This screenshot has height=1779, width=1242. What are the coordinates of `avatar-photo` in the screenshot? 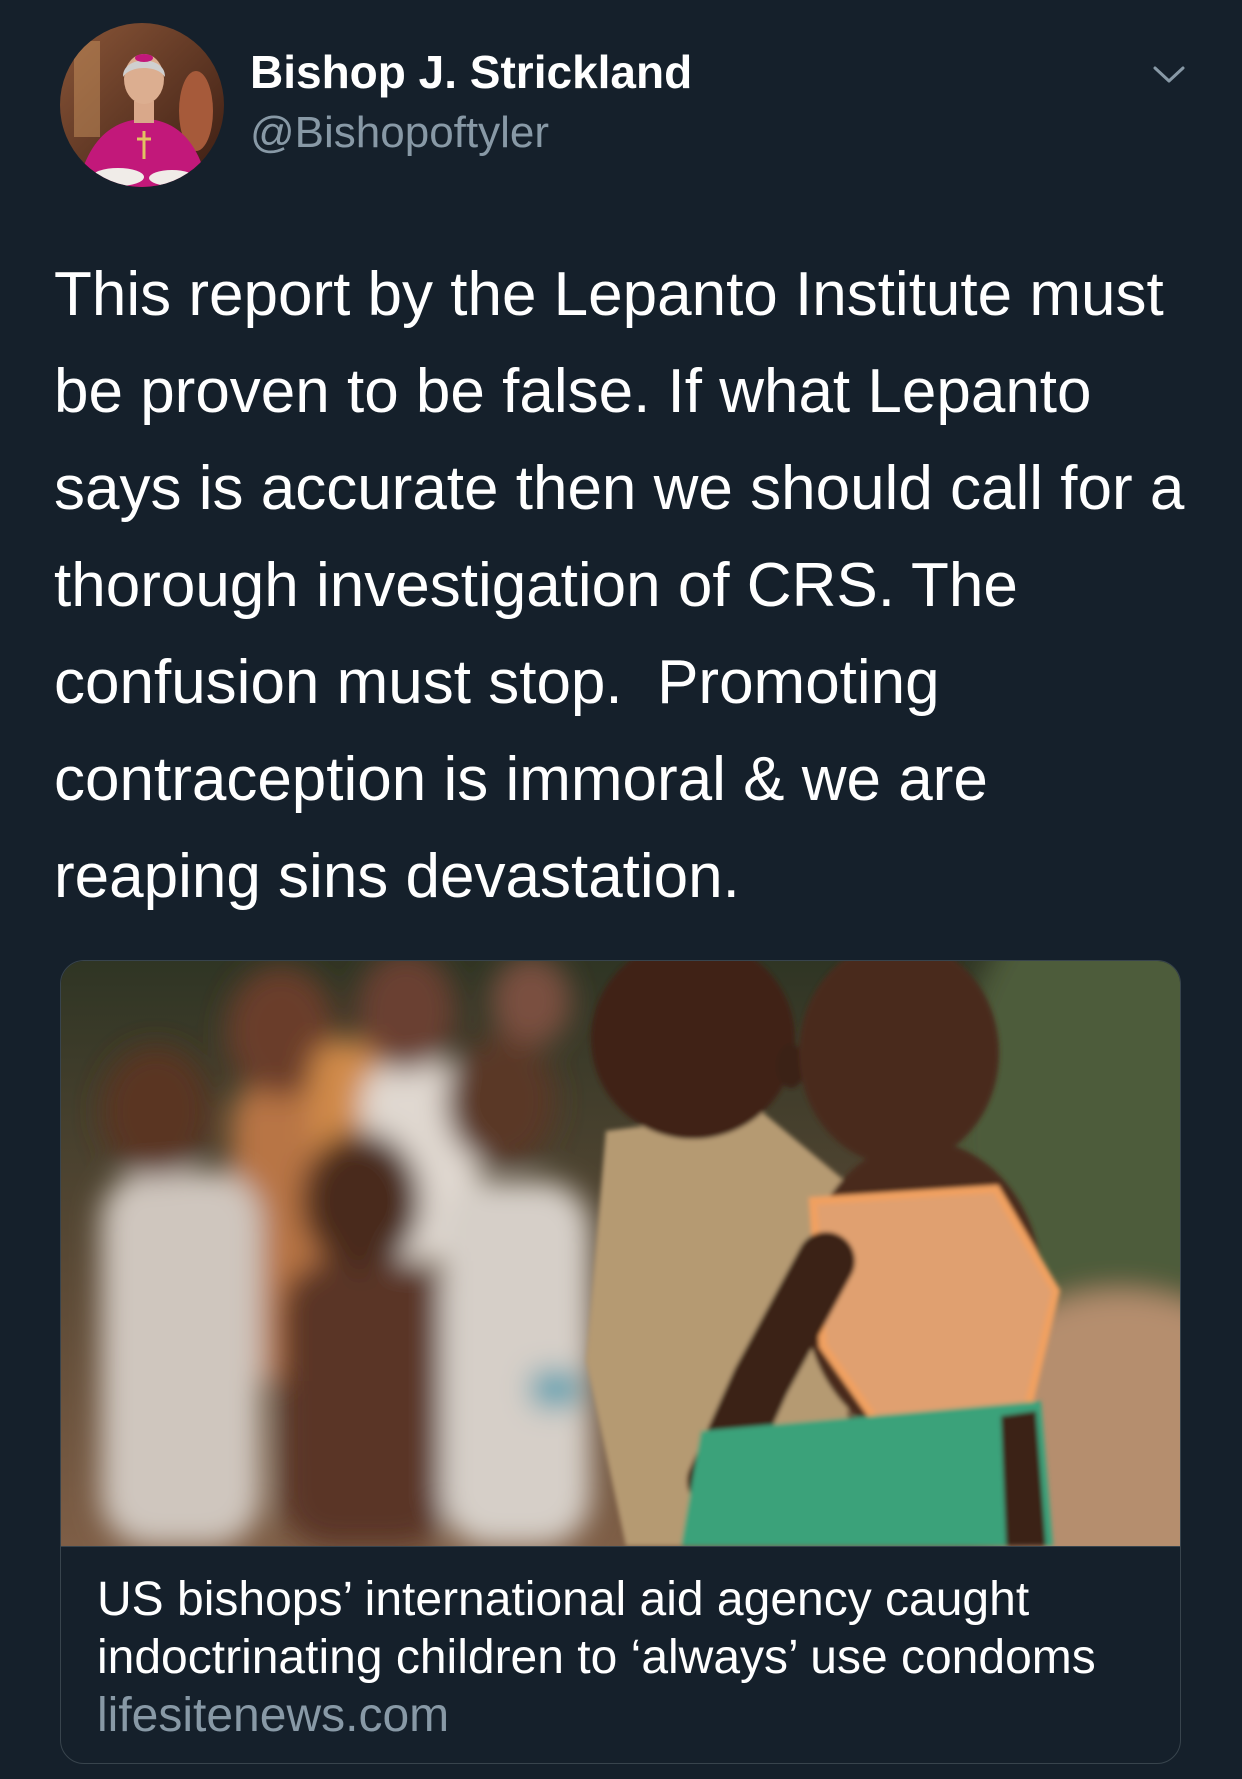 It's located at (142, 105).